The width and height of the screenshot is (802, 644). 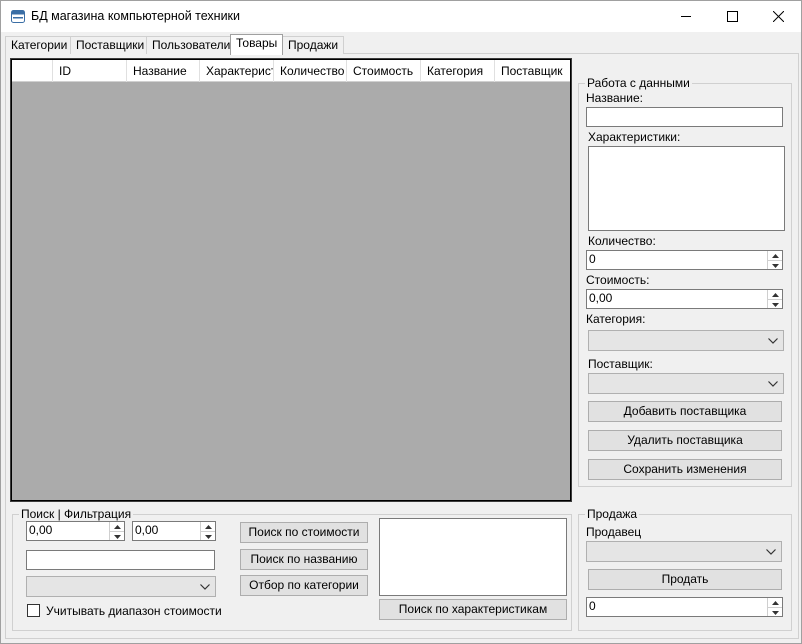 What do you see at coordinates (774, 607) in the screenshot?
I see `sale-quantity-spin-arrows` at bounding box center [774, 607].